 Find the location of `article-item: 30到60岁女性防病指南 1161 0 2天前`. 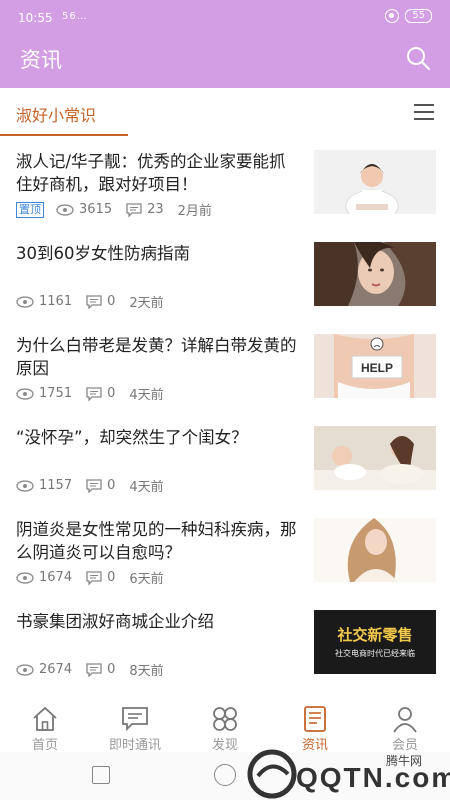

article-item: 30到60岁女性防病指南 1161 0 2天前 is located at coordinates (225, 278).